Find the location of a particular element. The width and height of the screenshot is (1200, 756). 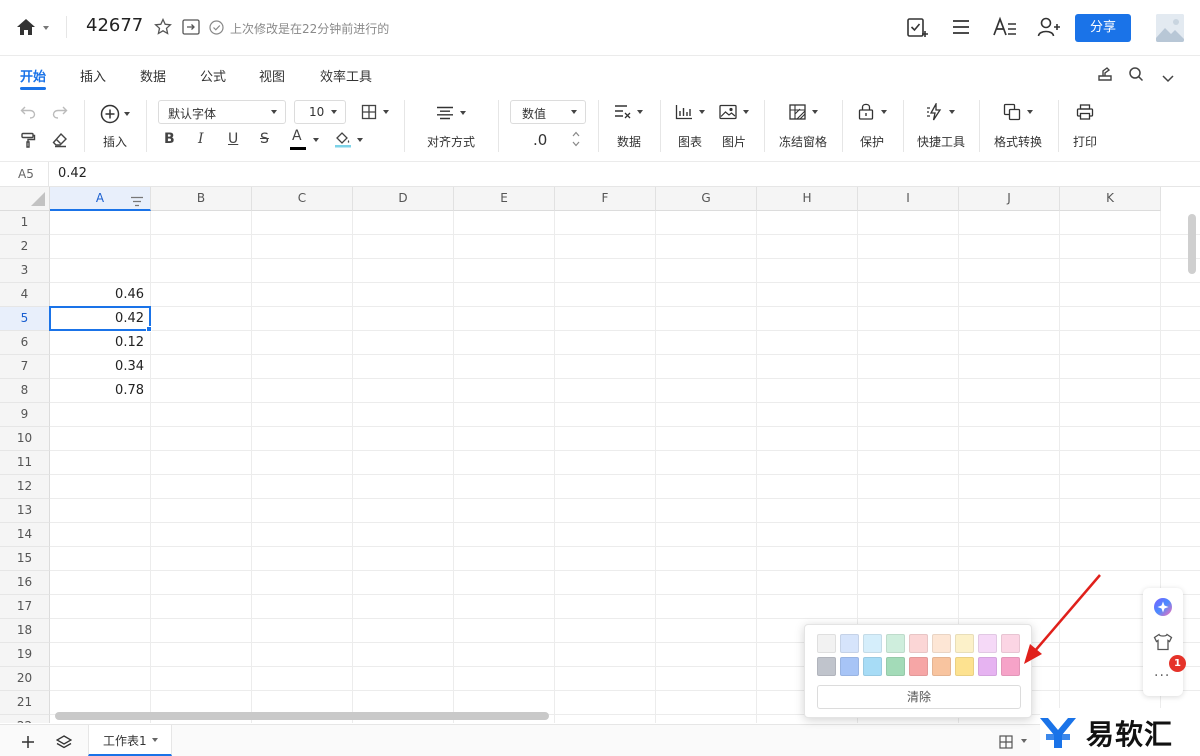

image-icon is located at coordinates (728, 114).